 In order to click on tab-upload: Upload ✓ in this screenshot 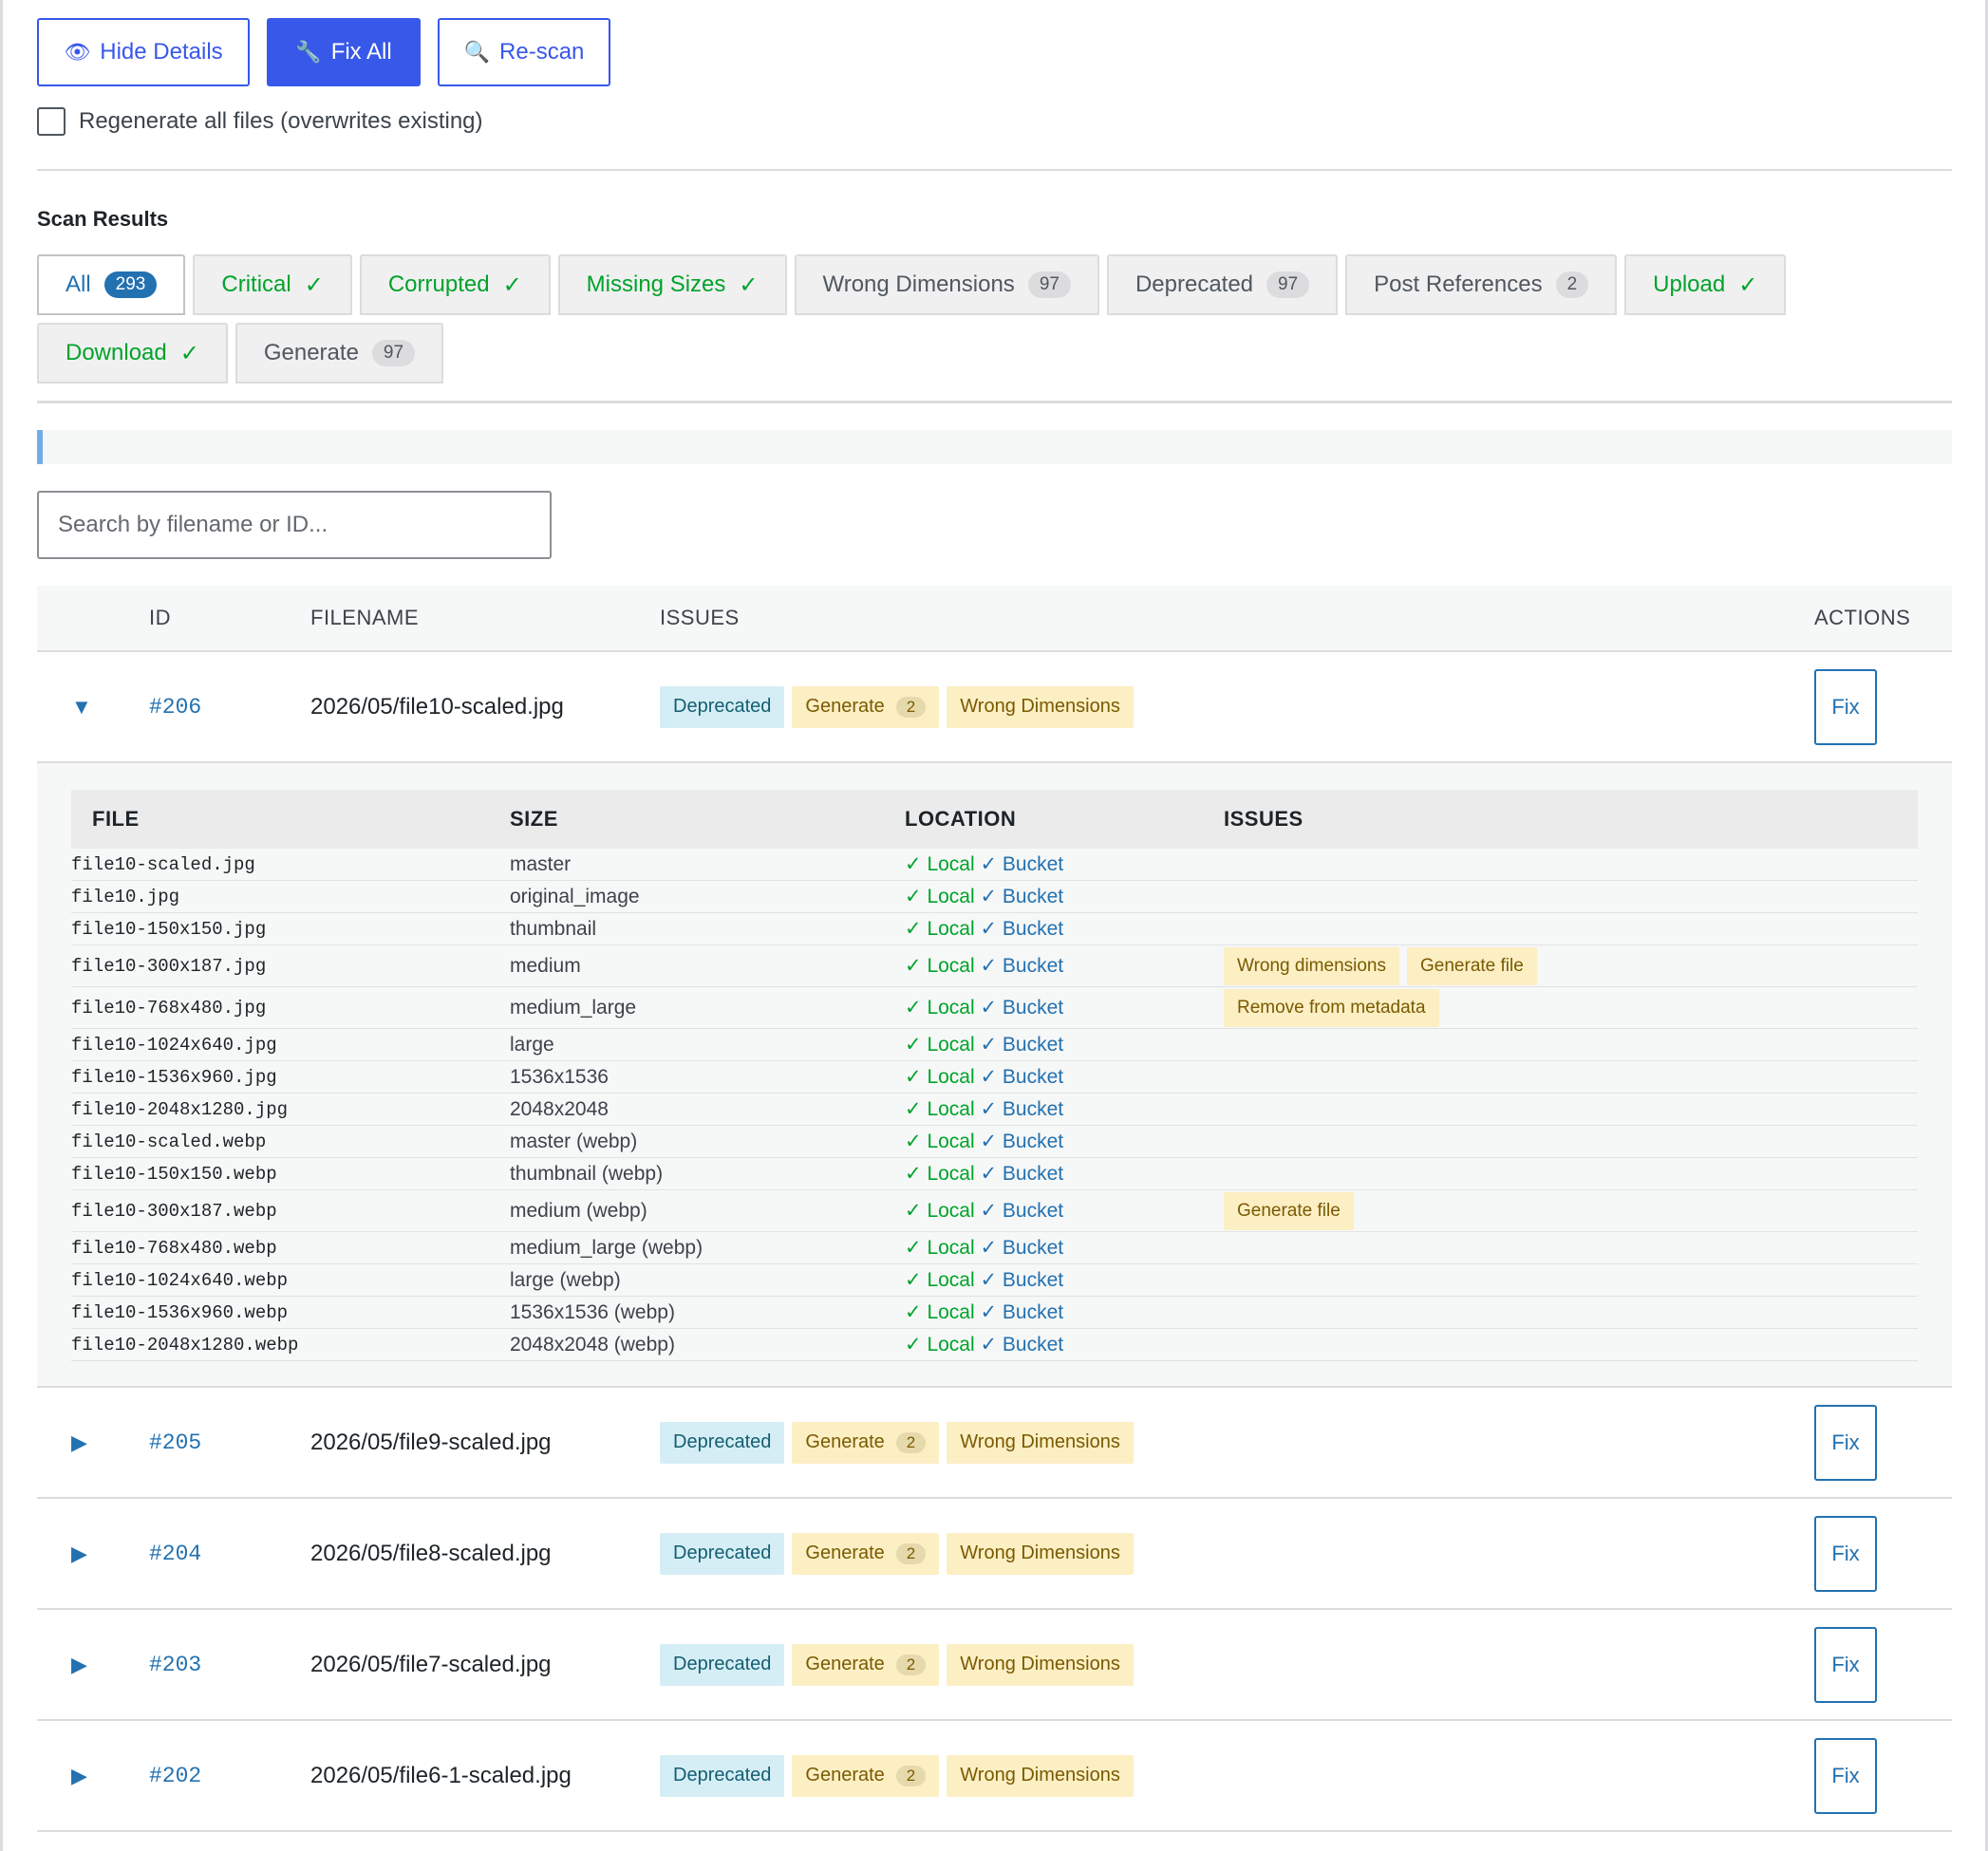, I will do `click(1705, 284)`.